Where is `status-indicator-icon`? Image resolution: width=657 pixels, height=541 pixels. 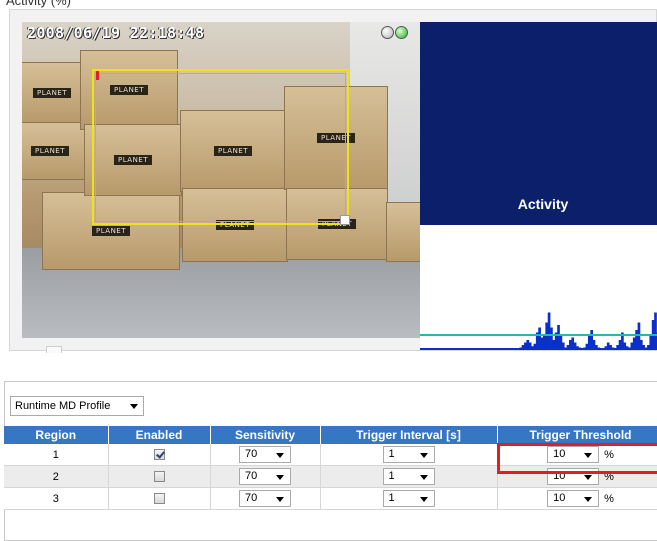
status-indicator-icon is located at coordinates (387, 32).